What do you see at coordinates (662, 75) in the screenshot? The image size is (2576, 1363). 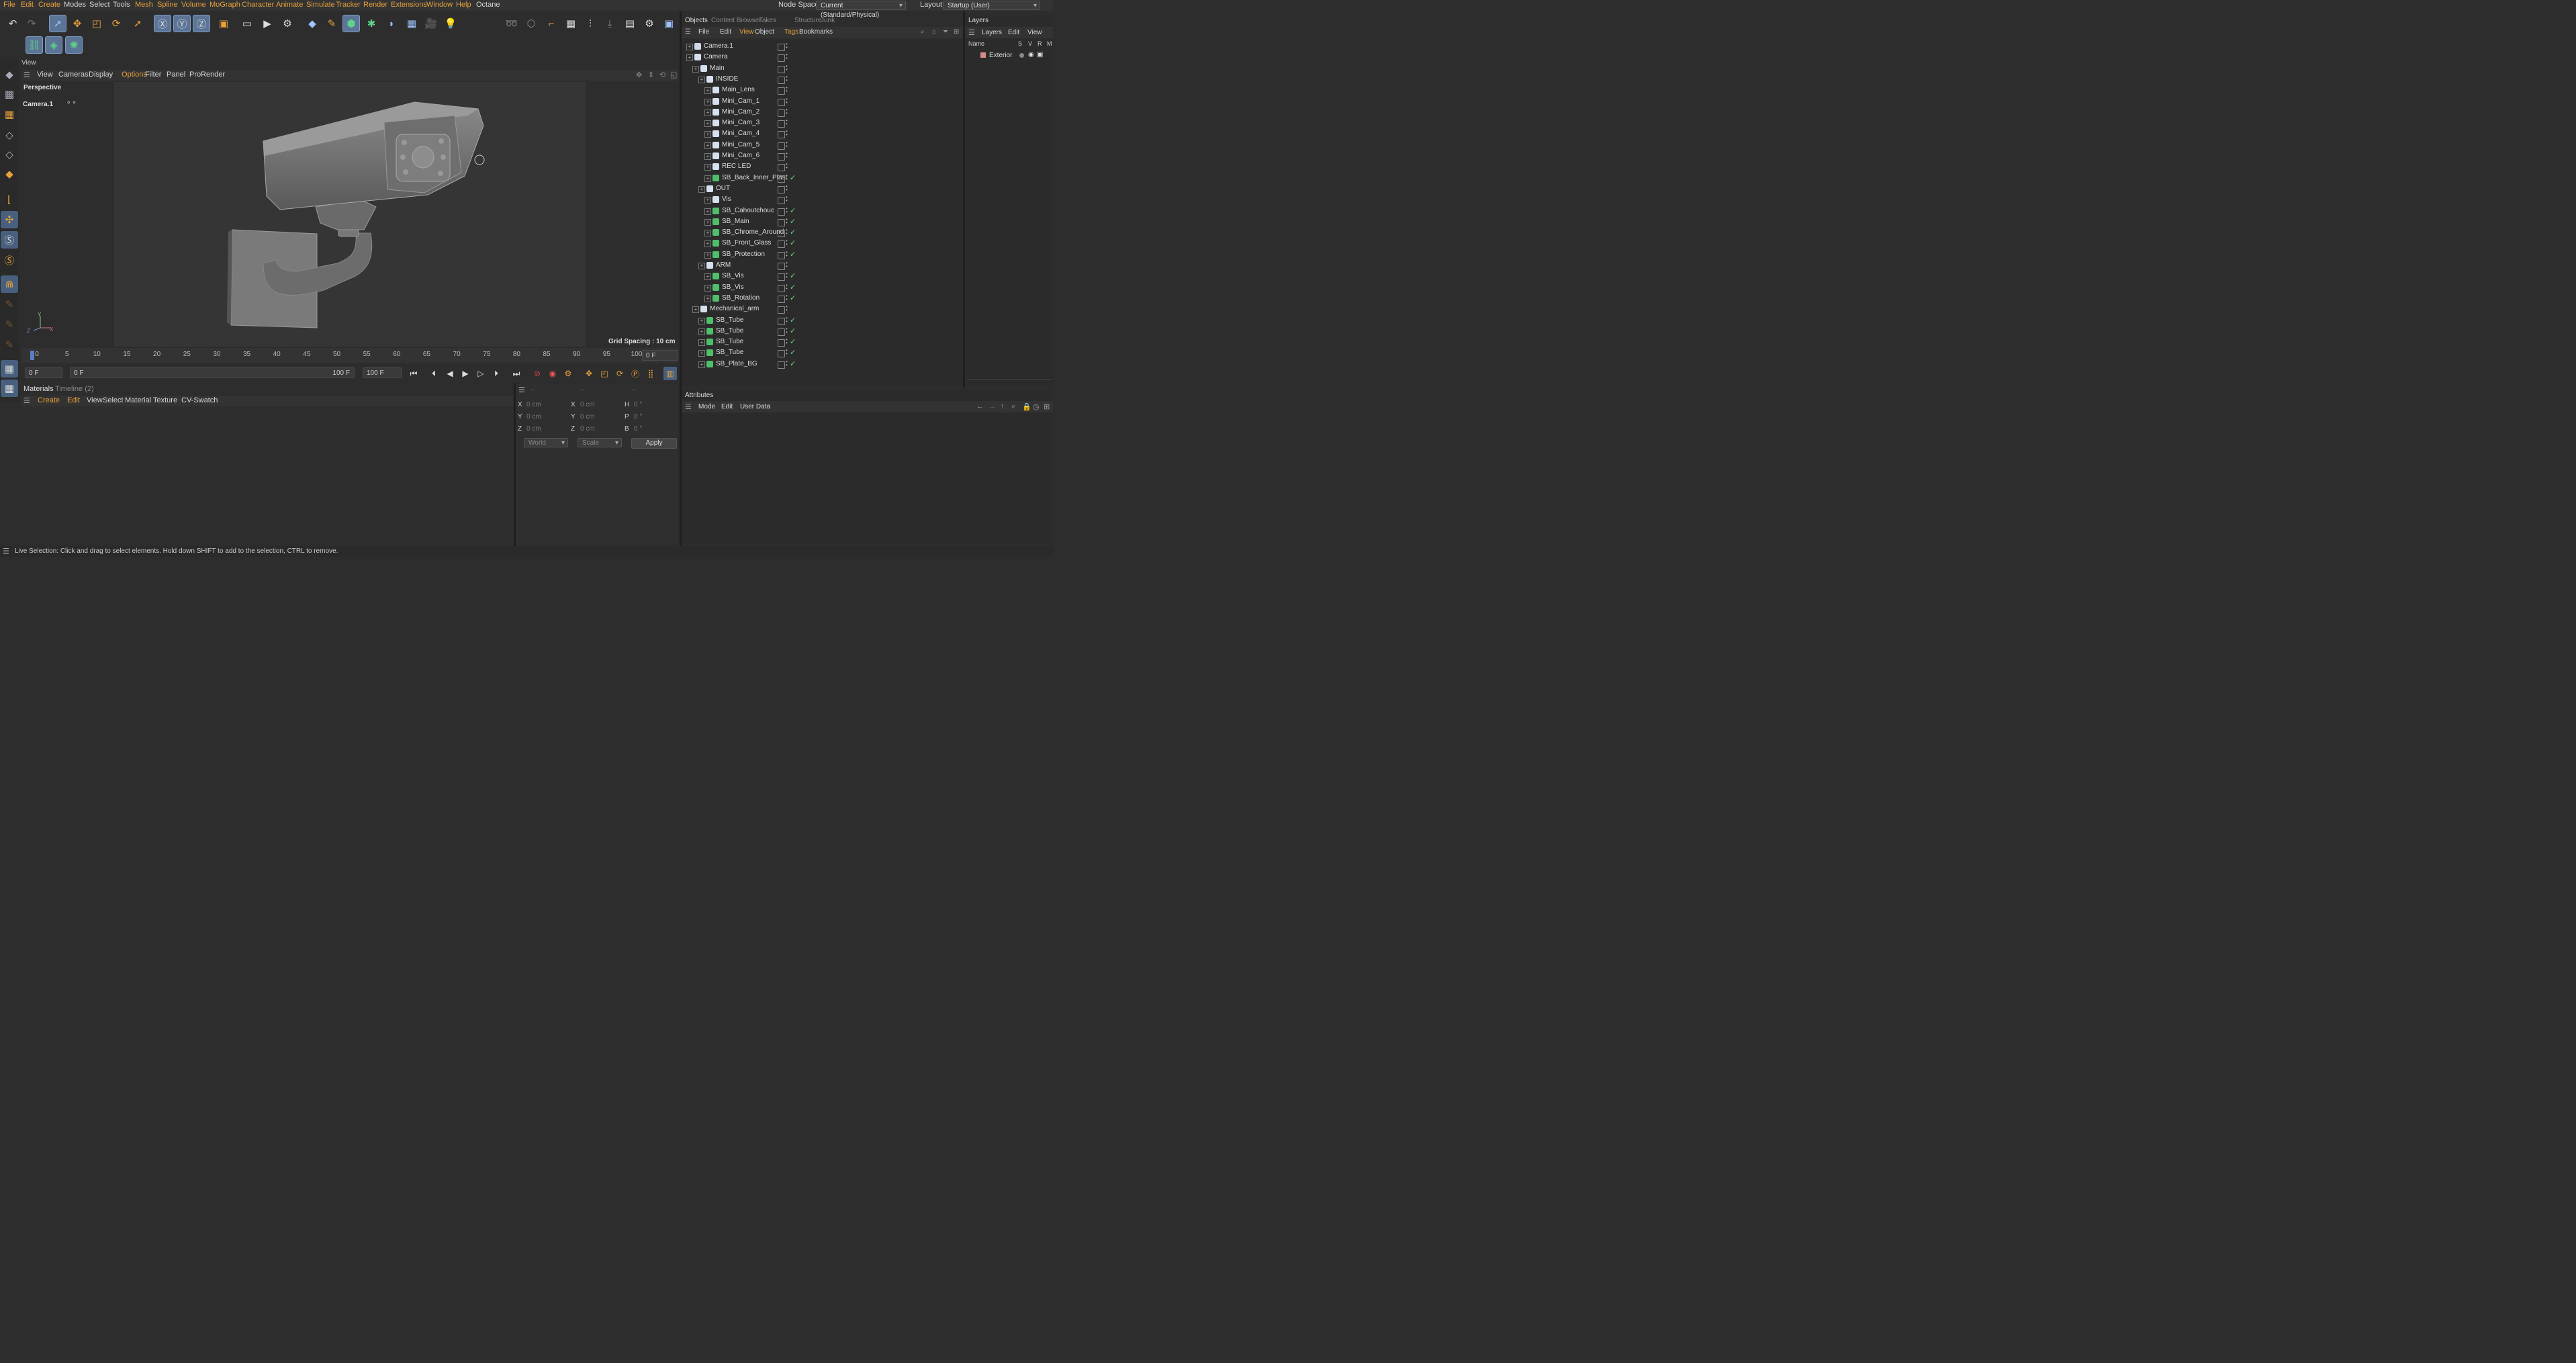 I see `viewport-rotate-icon: ⟲` at bounding box center [662, 75].